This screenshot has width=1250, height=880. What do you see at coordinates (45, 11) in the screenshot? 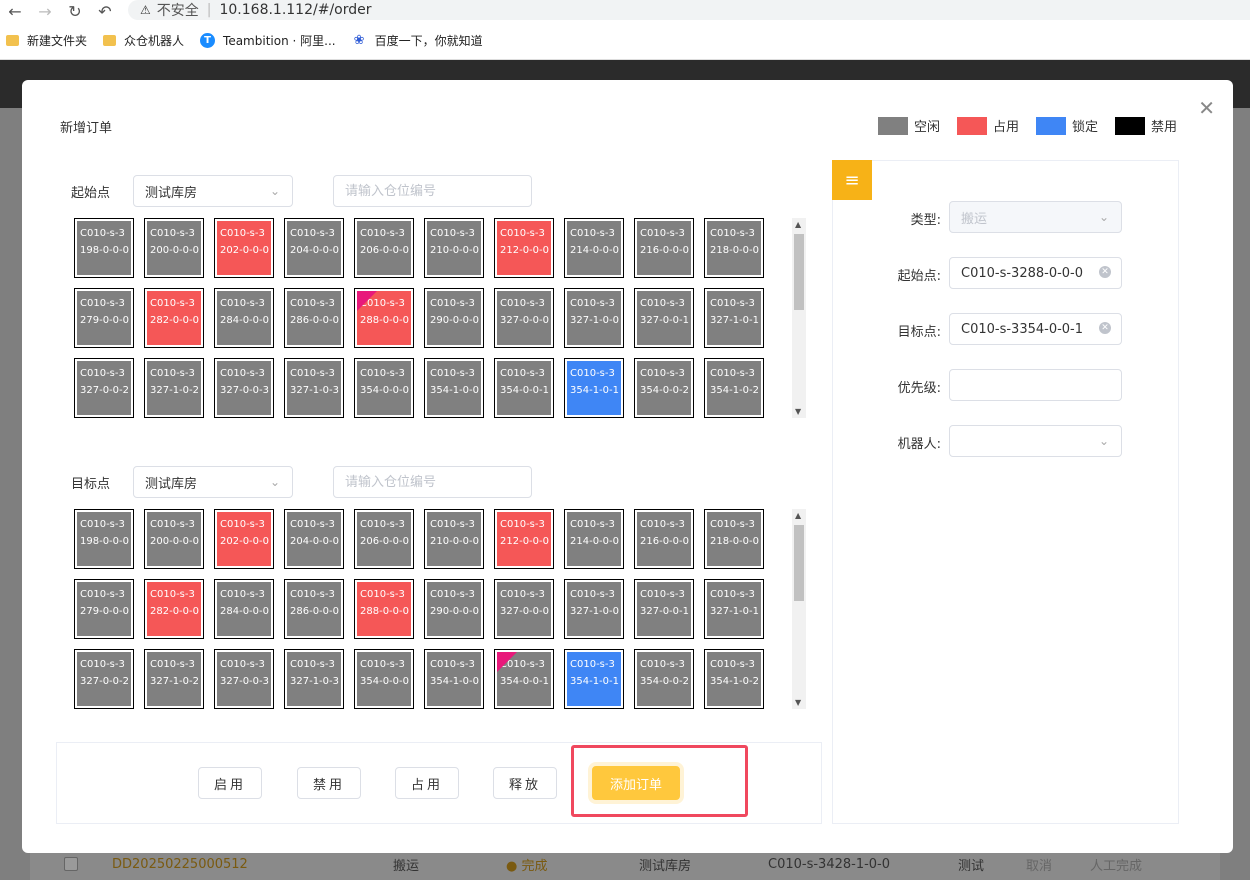
I see `forward-arrow-icon: →` at bounding box center [45, 11].